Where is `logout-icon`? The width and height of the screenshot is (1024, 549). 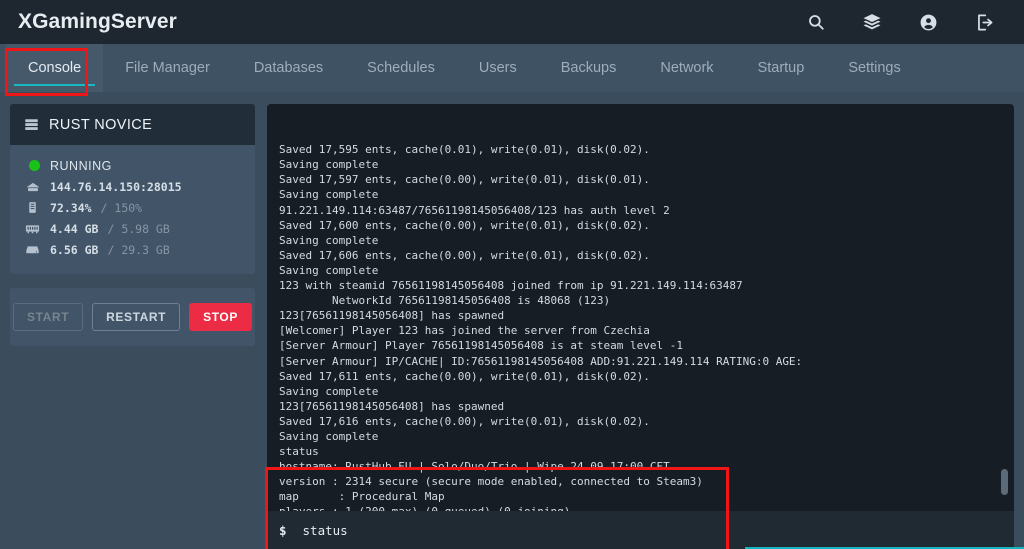 logout-icon is located at coordinates (984, 22).